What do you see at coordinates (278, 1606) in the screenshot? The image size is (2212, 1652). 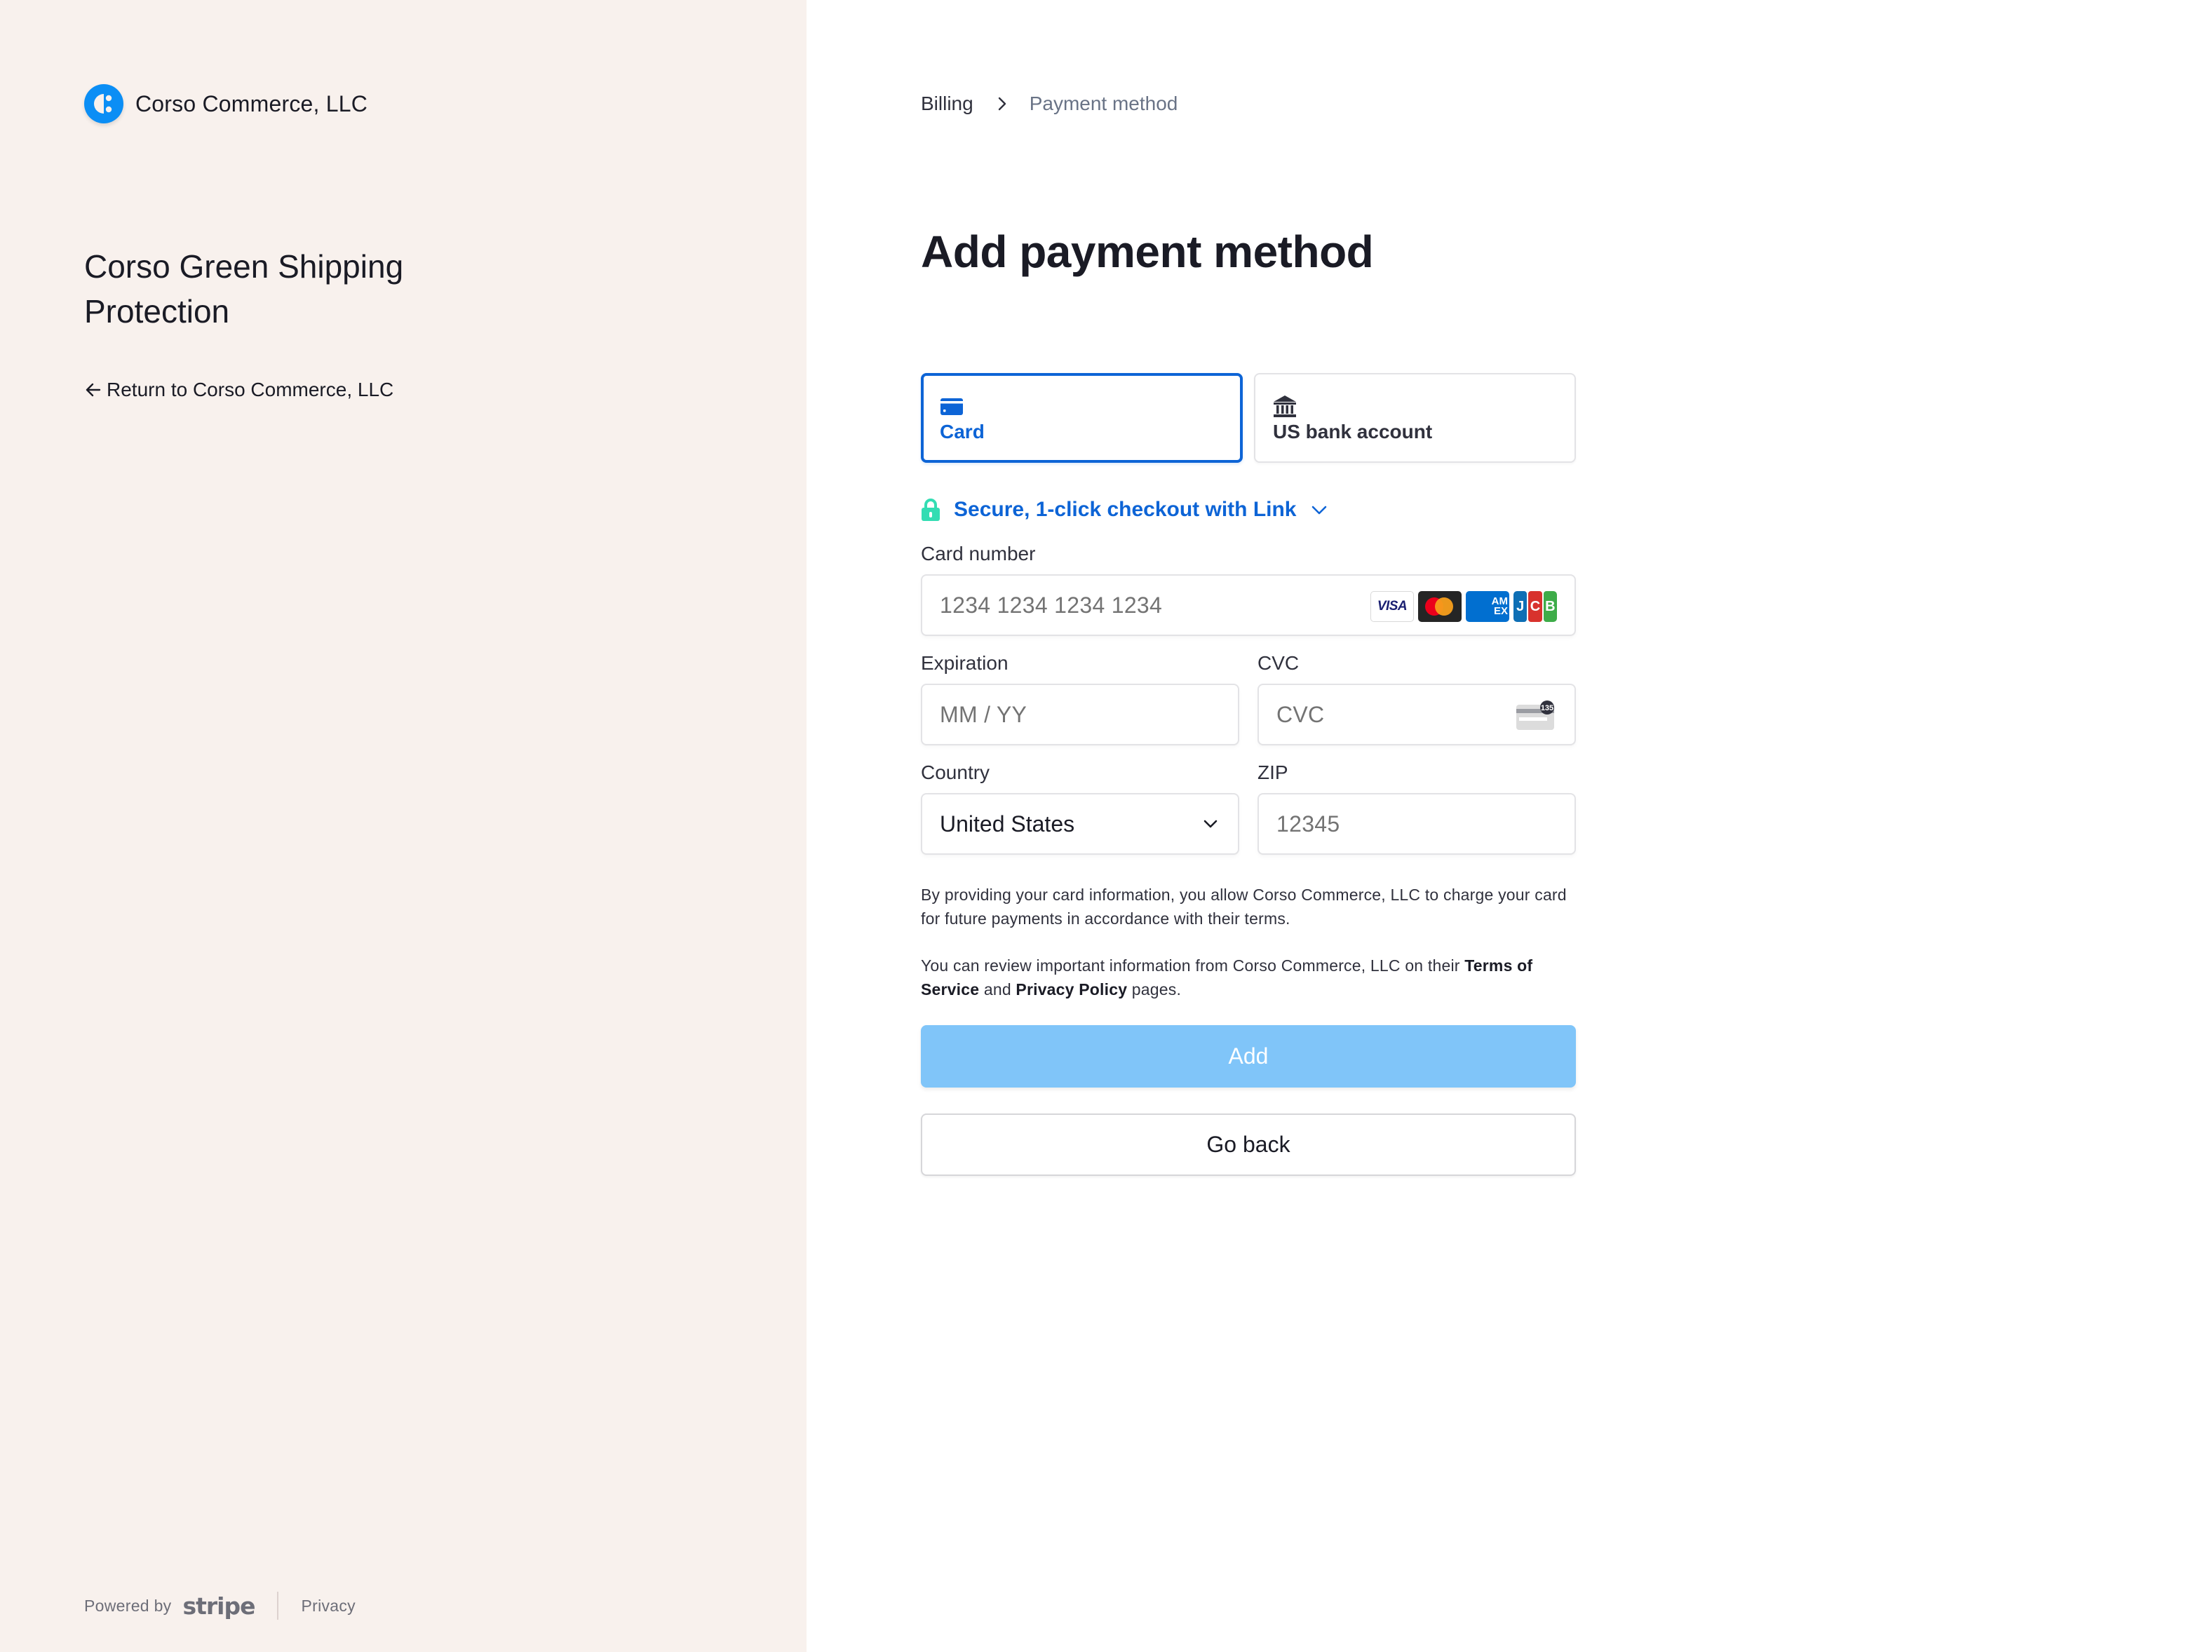 I see `footer-divider` at bounding box center [278, 1606].